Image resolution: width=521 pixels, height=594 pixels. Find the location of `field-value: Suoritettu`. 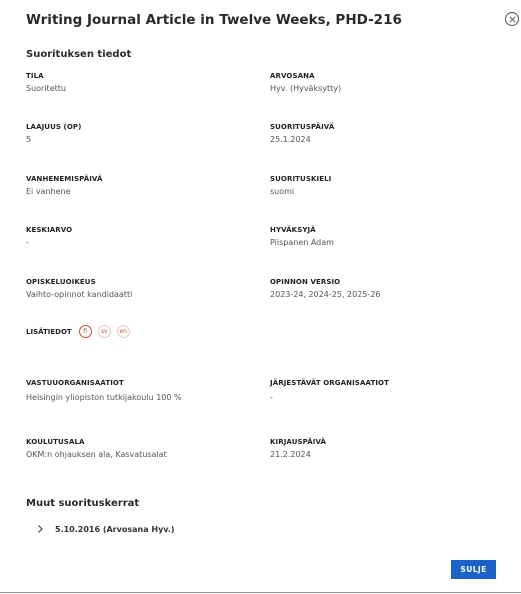

field-value: Suoritettu is located at coordinates (46, 88).